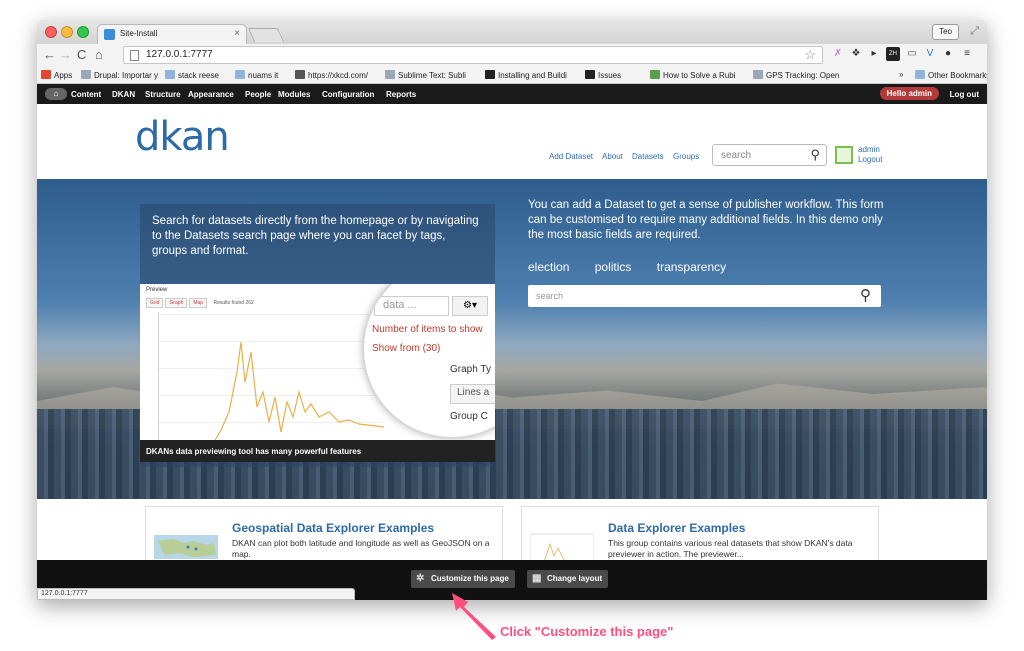  I want to click on chart-thumbnail, so click(562, 546).